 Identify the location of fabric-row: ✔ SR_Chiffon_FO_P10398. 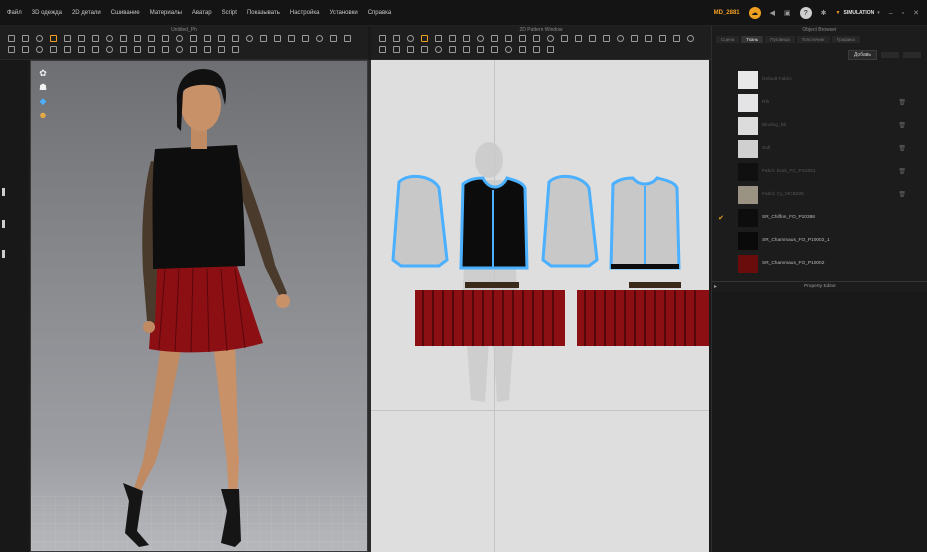
(819, 217).